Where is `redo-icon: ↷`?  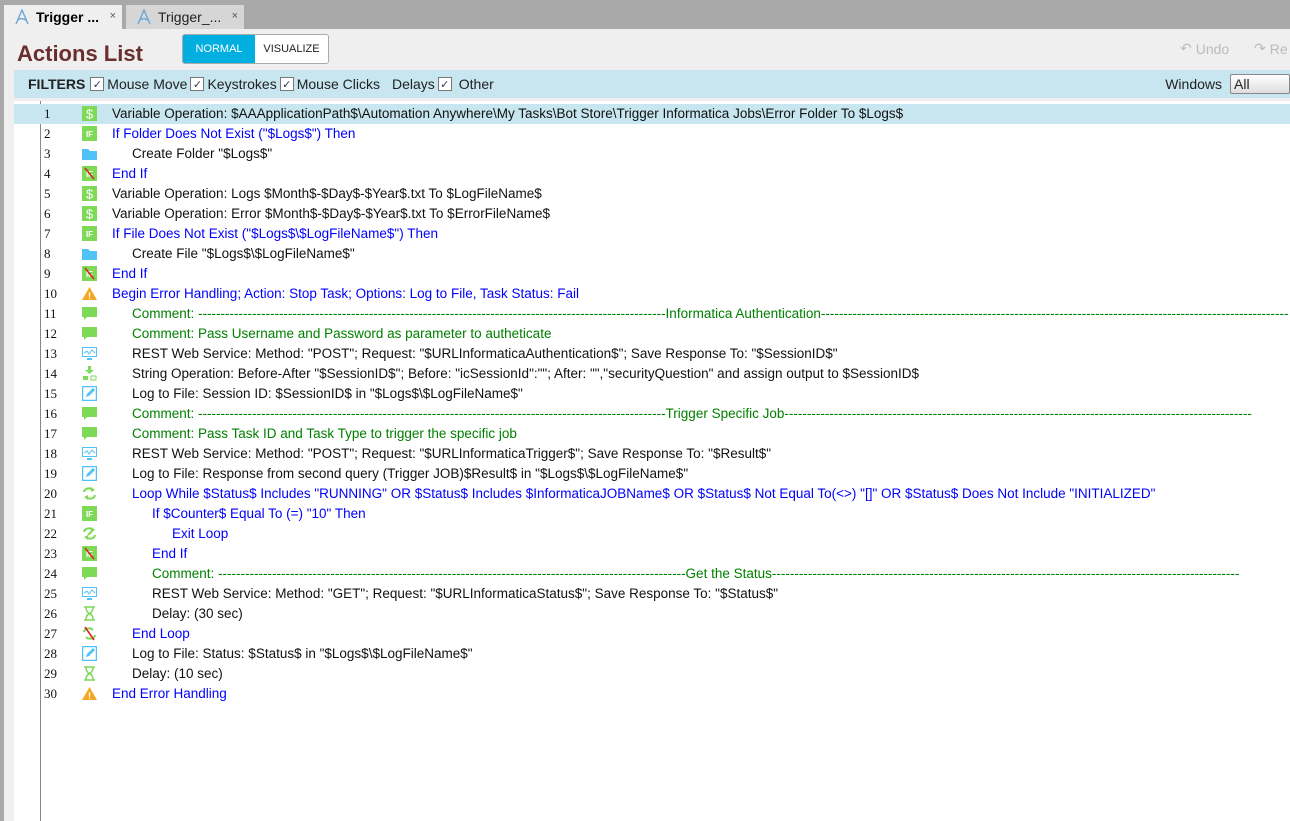
redo-icon: ↷ is located at coordinates (1260, 48).